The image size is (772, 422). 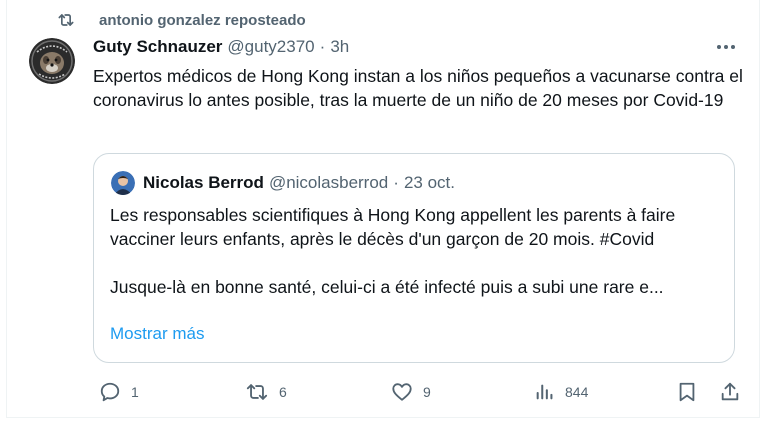 I want to click on repost-label: antonio gonzalez reposteado, so click(x=202, y=20).